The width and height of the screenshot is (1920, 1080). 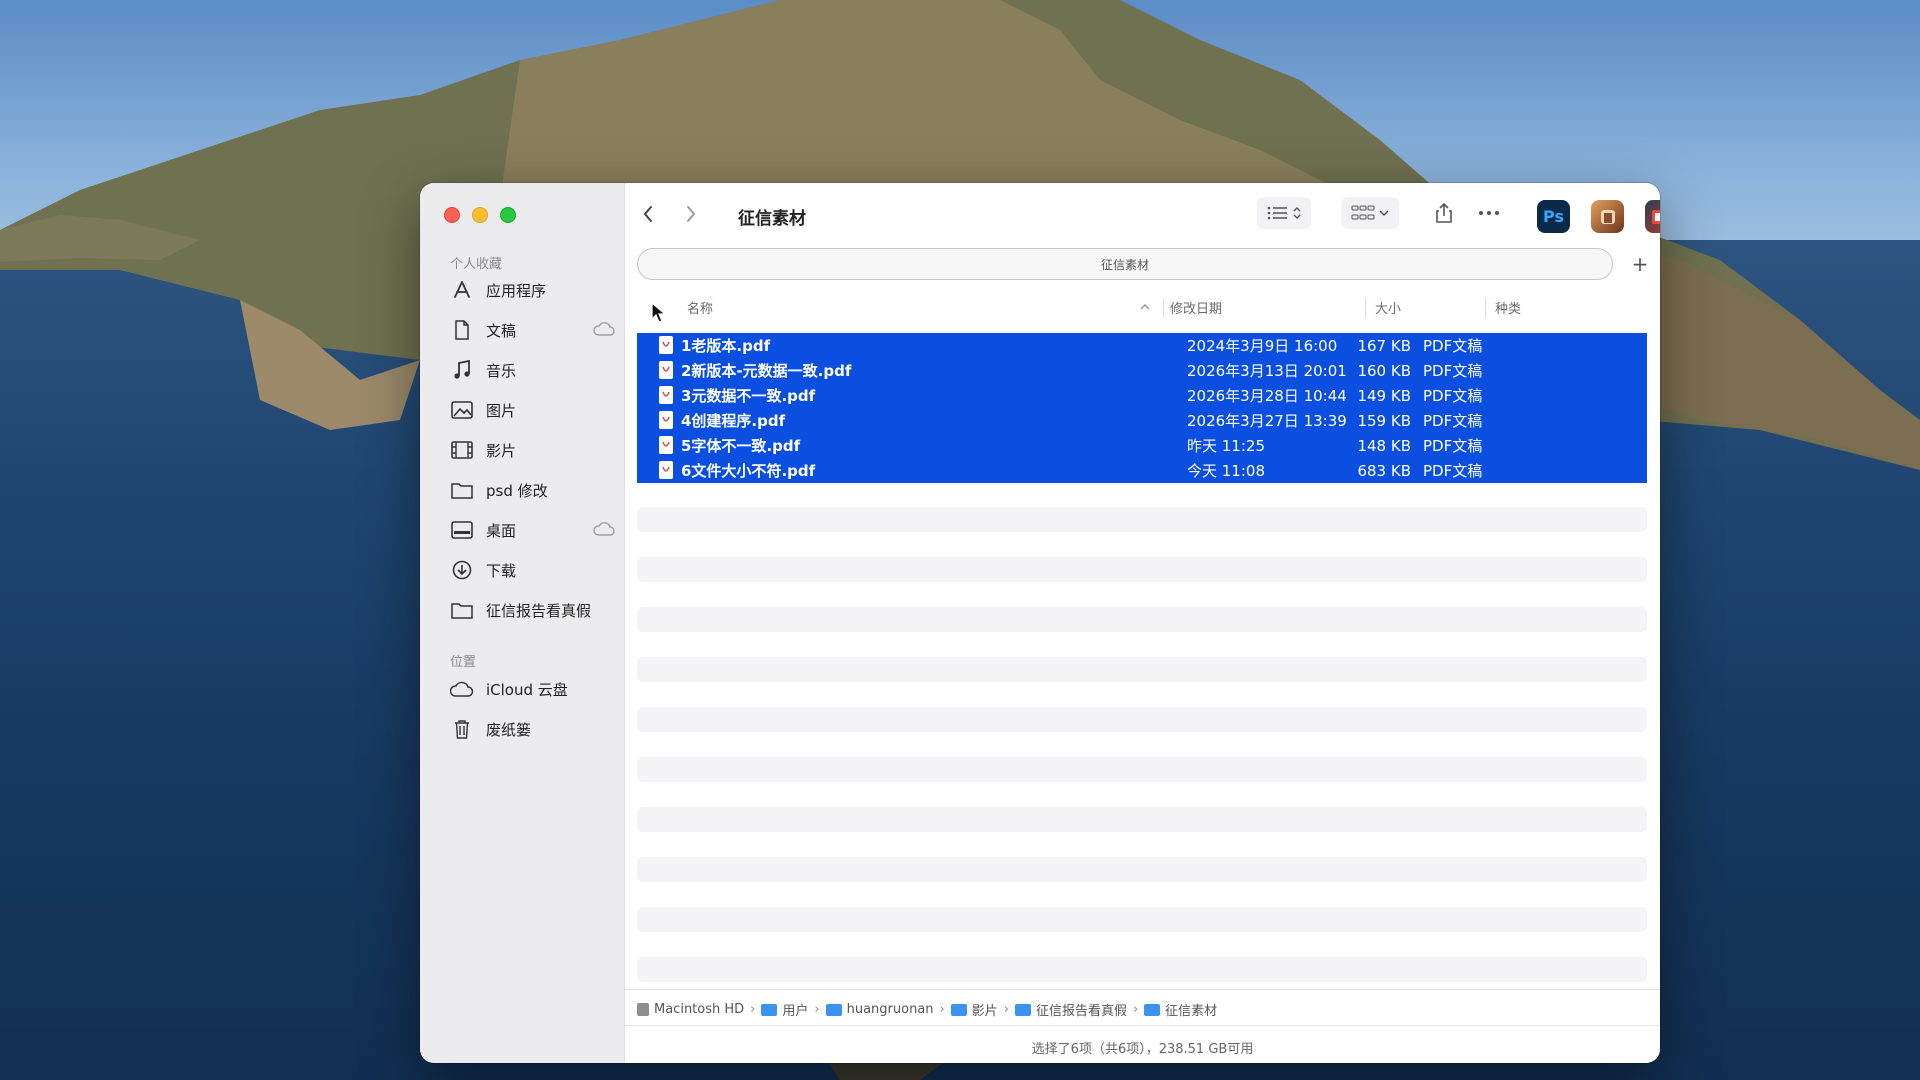 I want to click on sidebar-item-trash: 废纸篓, so click(x=532, y=729).